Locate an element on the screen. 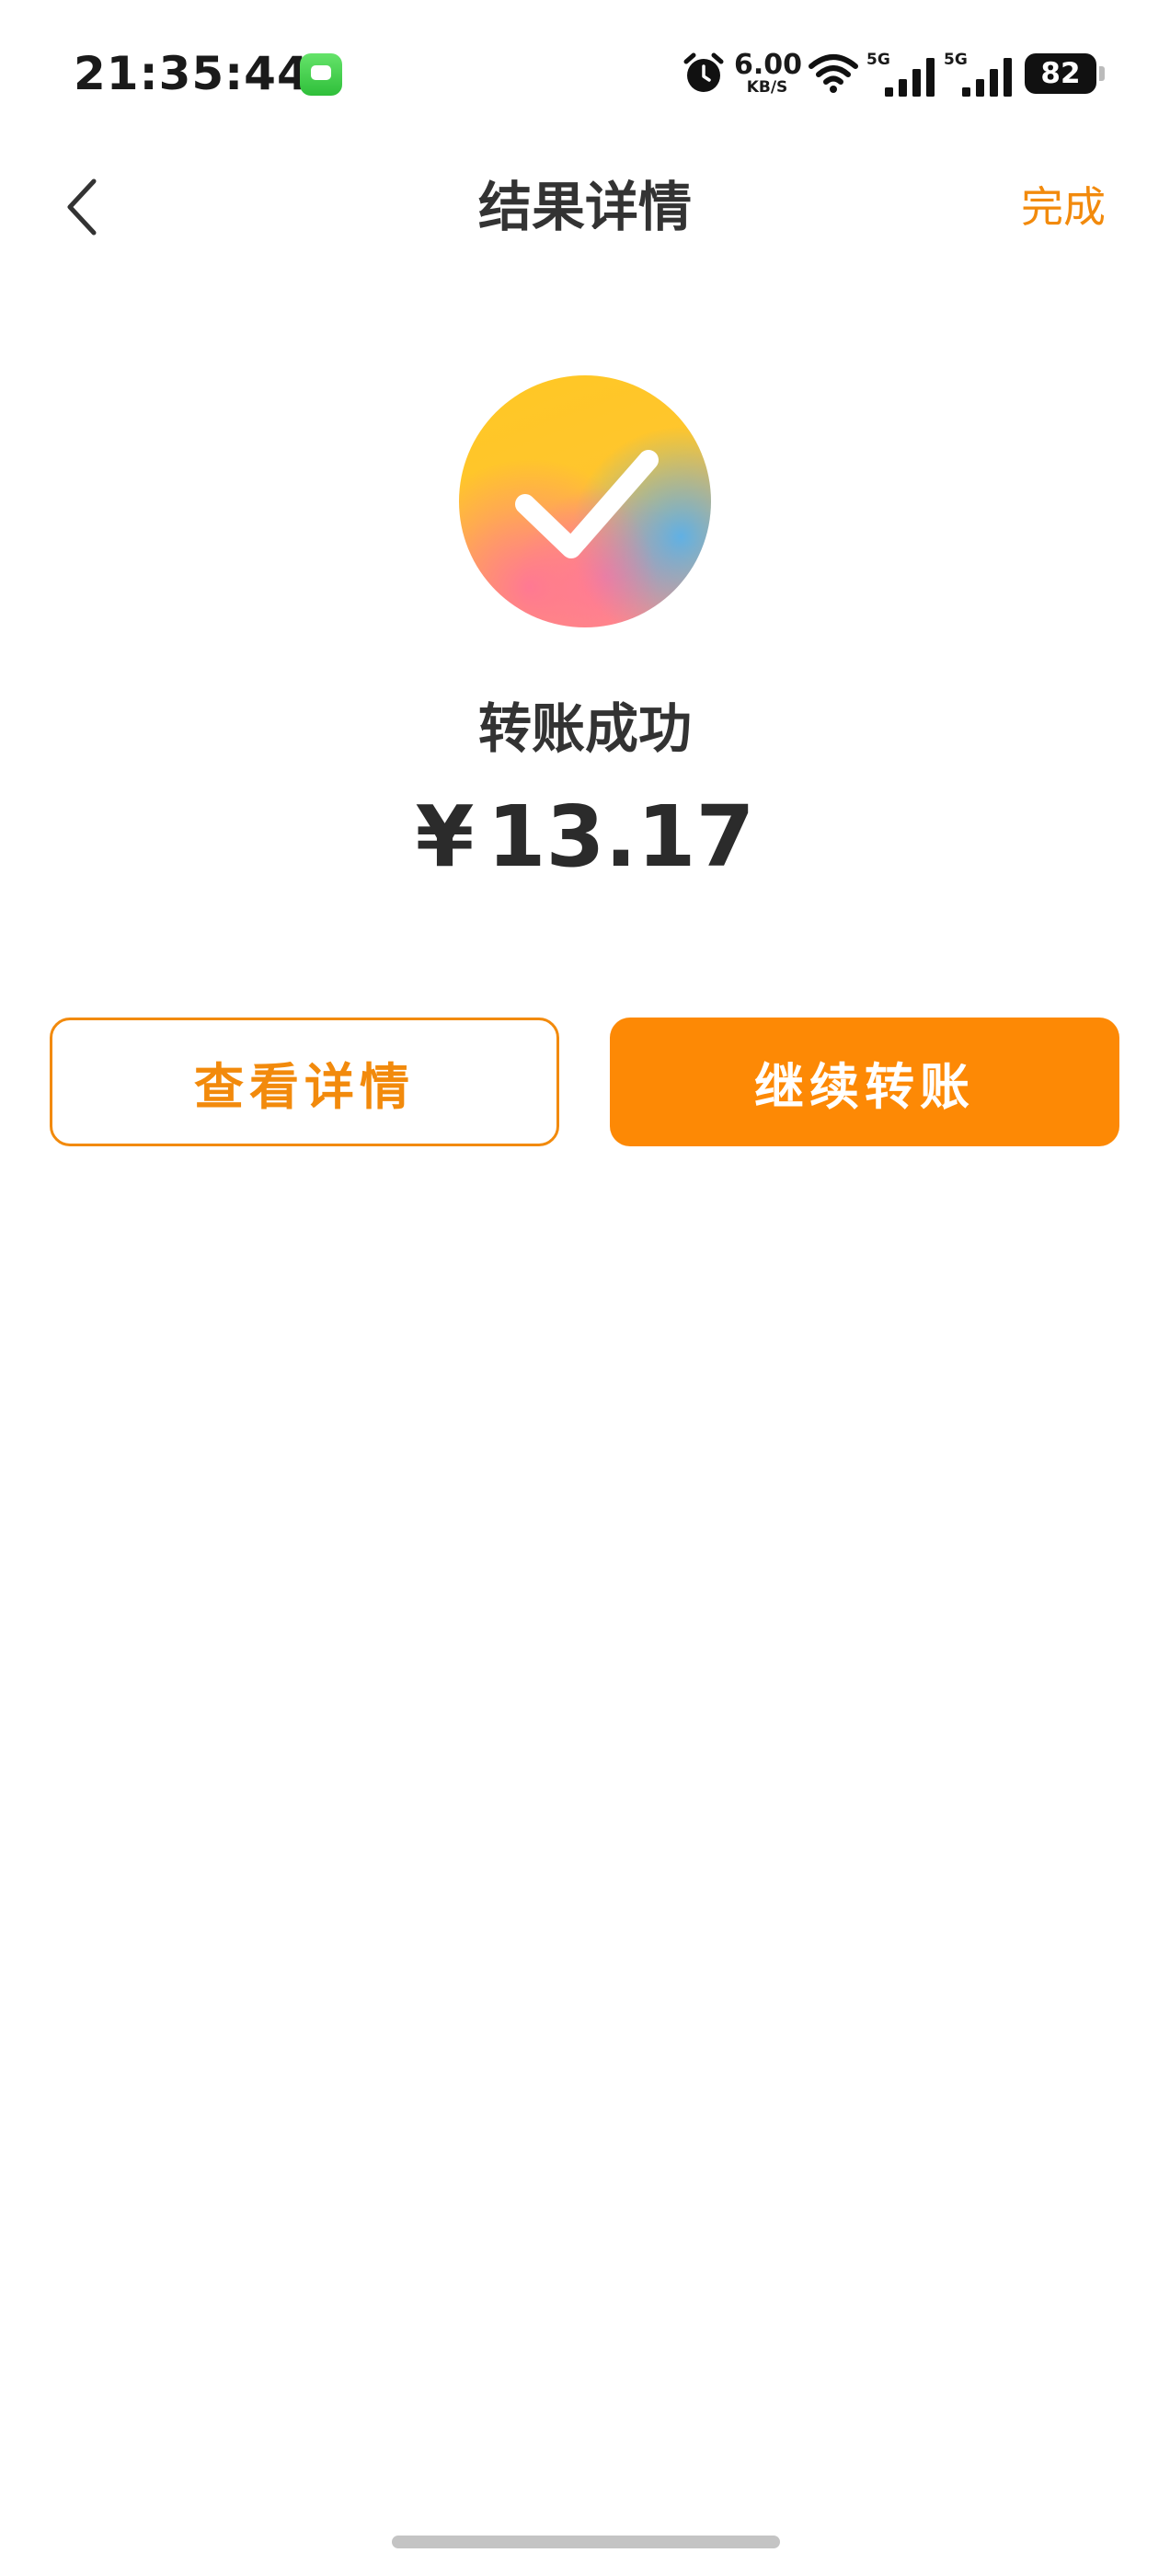 The height and width of the screenshot is (2576, 1170). amount-value: 13.17 is located at coordinates (621, 837).